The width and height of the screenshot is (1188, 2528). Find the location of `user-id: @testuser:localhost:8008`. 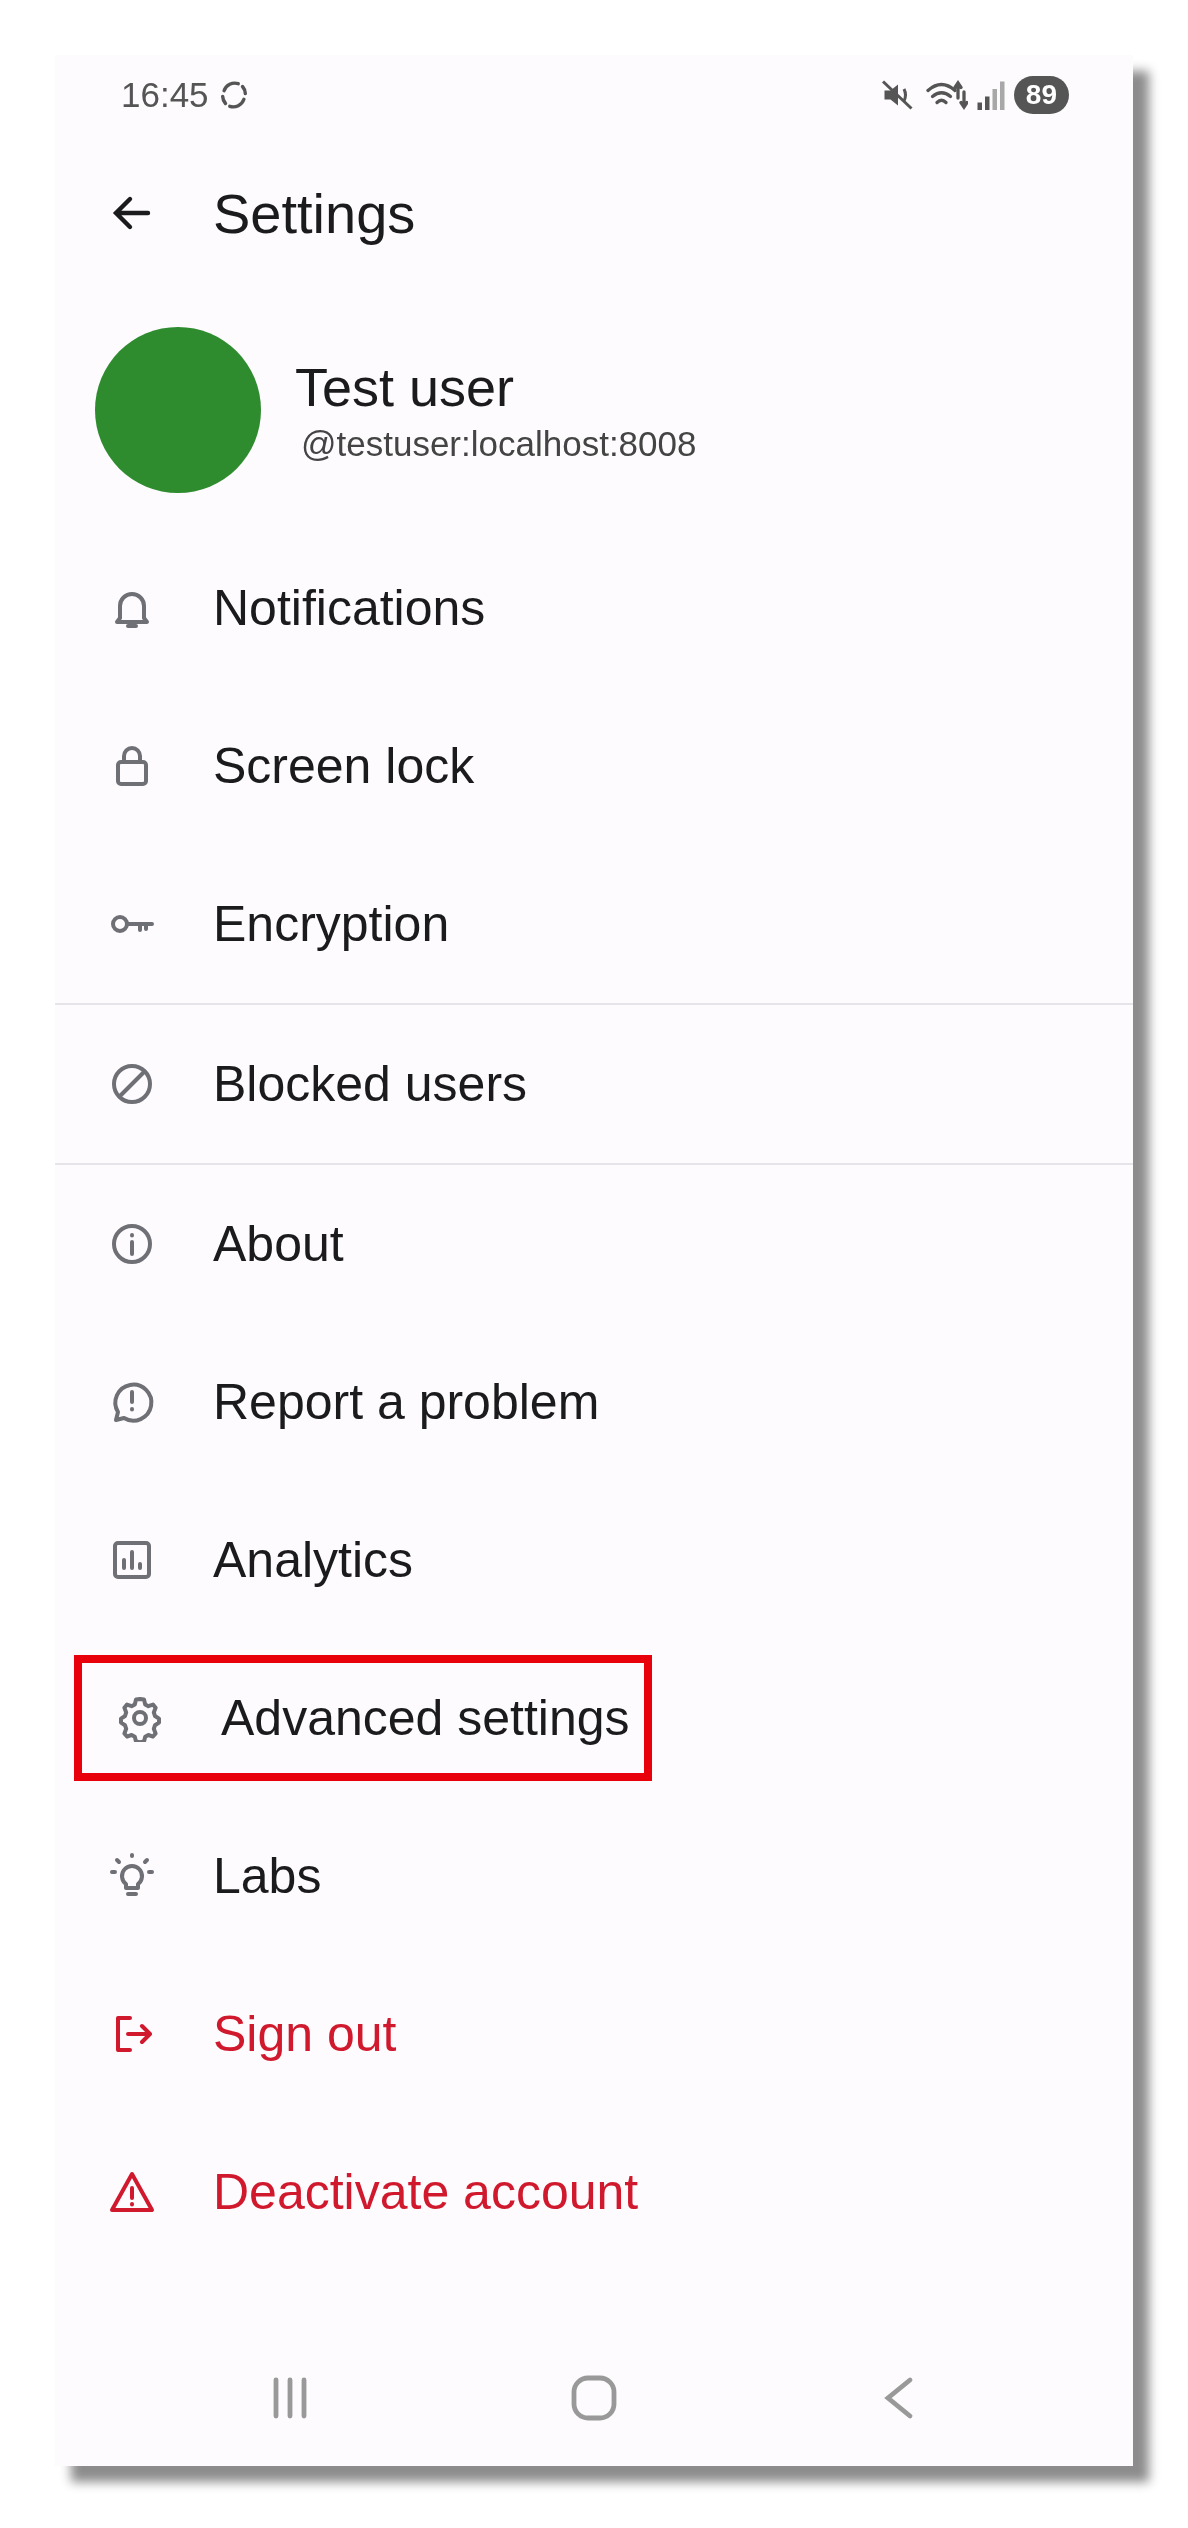

user-id: @testuser:localhost:8008 is located at coordinates (499, 444).